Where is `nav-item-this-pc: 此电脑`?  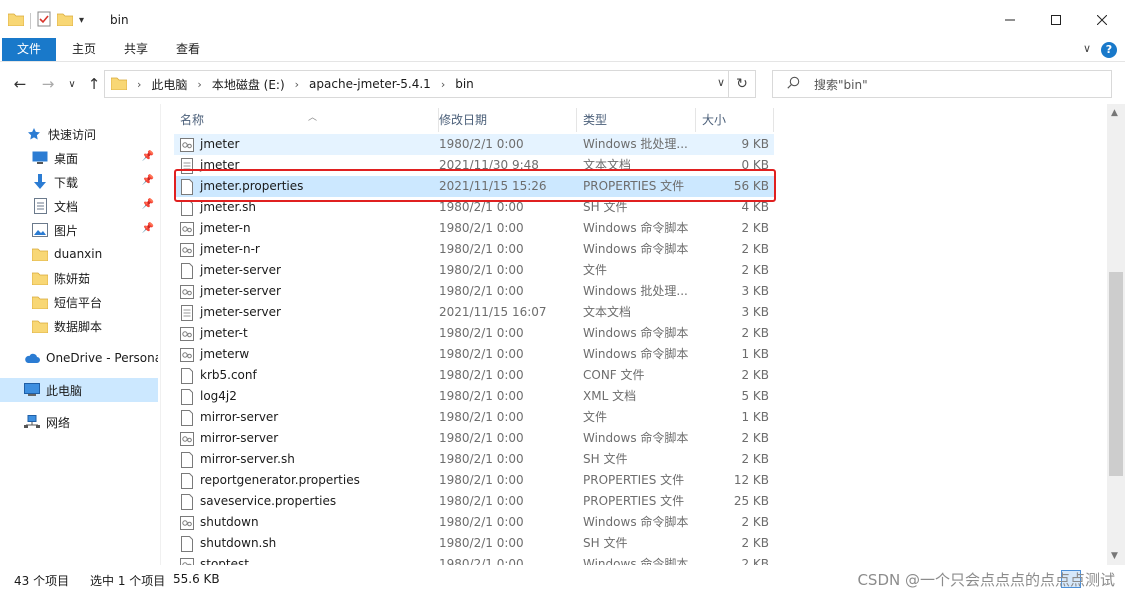
nav-item-this-pc: 此电脑 is located at coordinates (79, 390).